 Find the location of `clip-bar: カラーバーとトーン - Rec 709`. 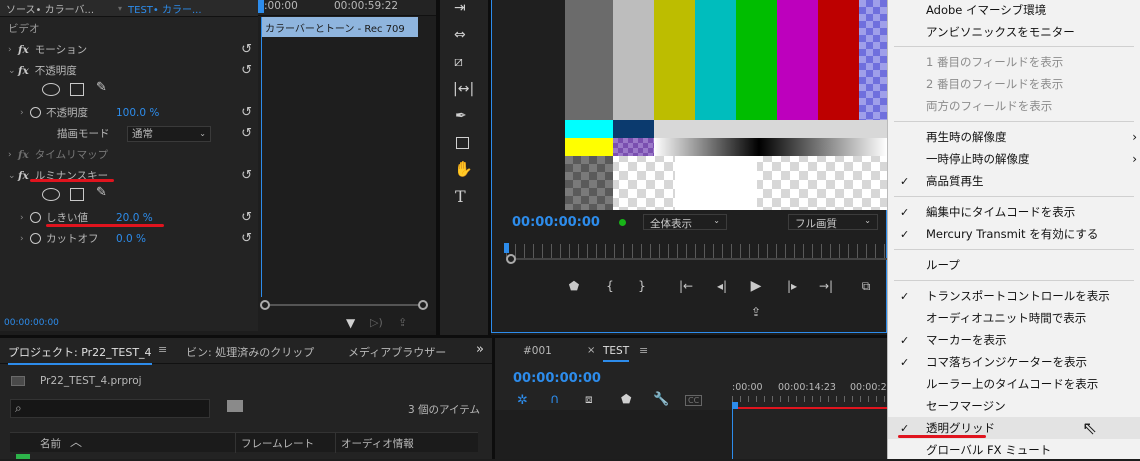

clip-bar: カラーバーとトーン - Rec 709 is located at coordinates (339, 27).